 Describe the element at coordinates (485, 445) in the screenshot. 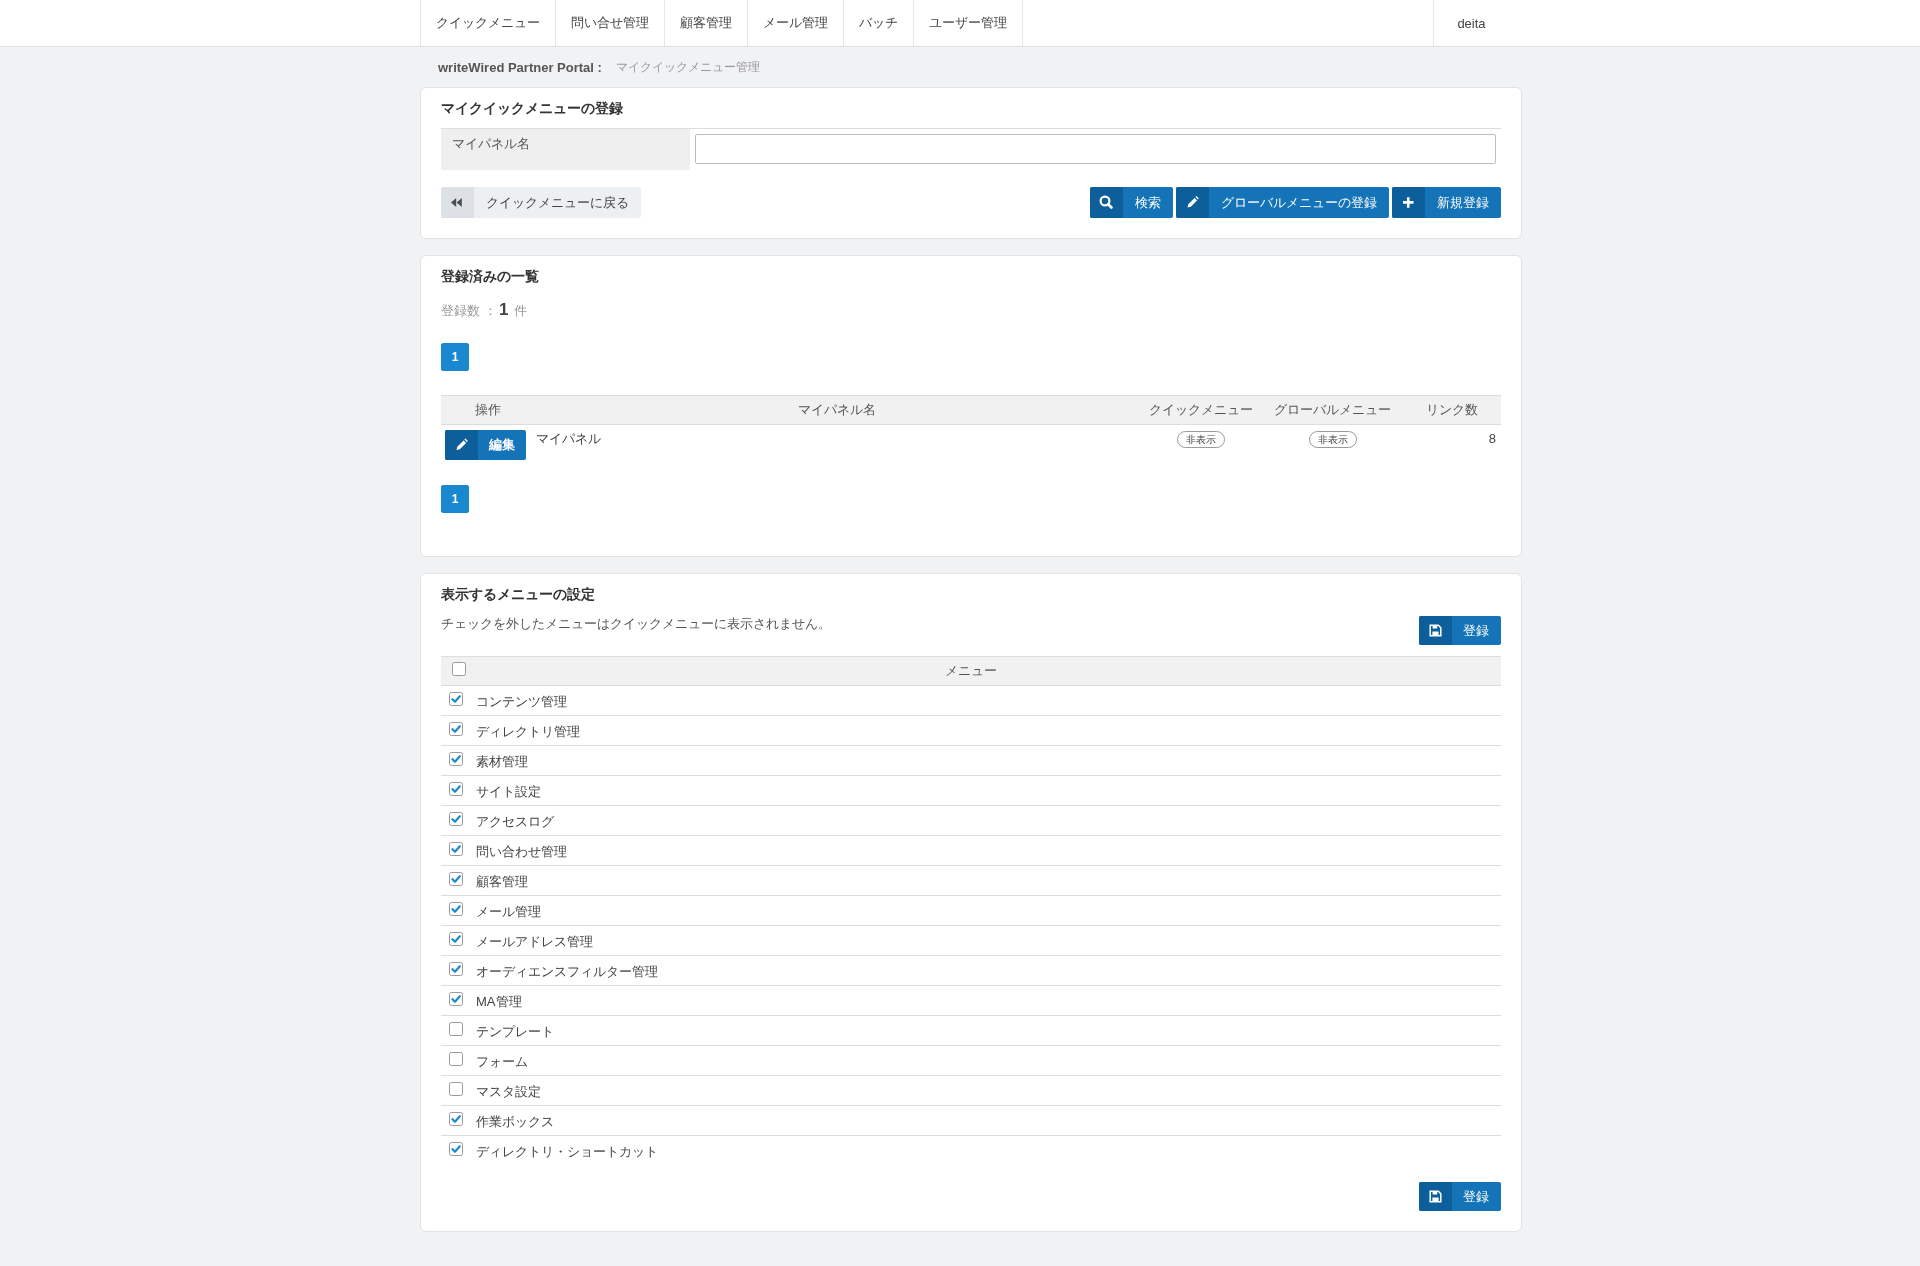

I see `edit-button: 編集` at that location.